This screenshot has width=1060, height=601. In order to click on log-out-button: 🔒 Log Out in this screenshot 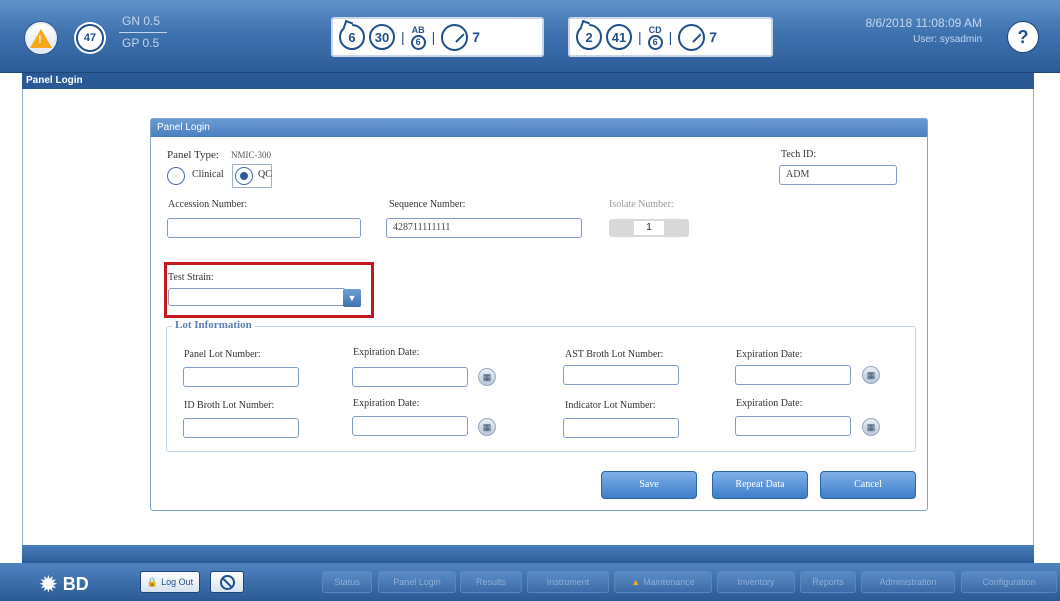, I will do `click(170, 582)`.